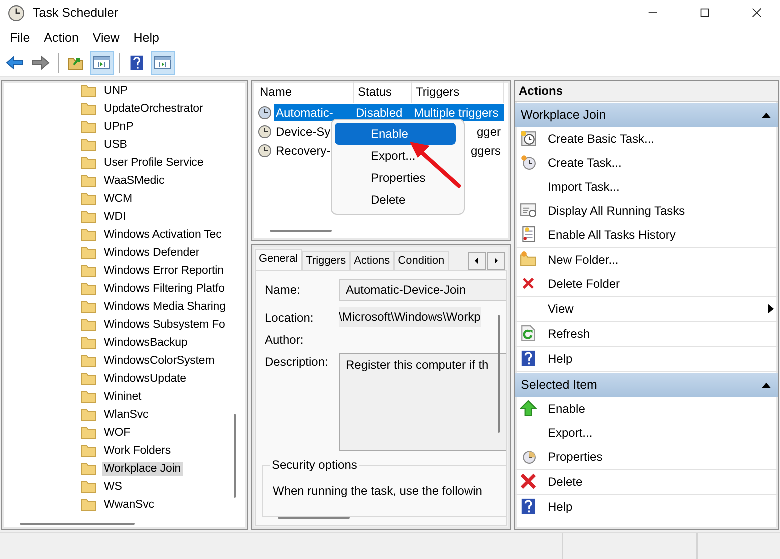  I want to click on security-text: When running the task, use the followin, so click(377, 491).